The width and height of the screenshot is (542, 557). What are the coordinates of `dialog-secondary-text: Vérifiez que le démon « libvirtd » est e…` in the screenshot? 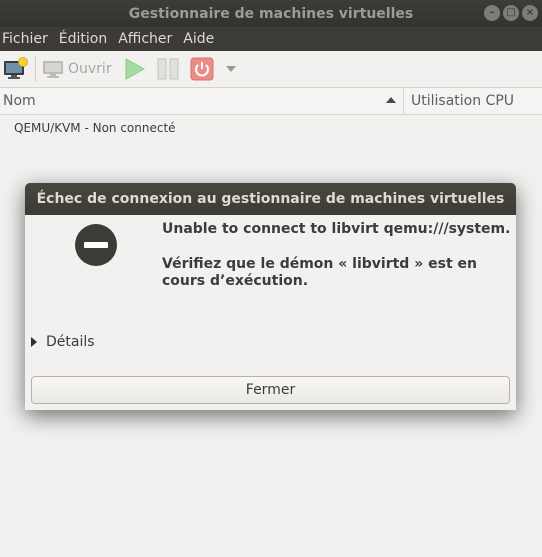 It's located at (319, 272).